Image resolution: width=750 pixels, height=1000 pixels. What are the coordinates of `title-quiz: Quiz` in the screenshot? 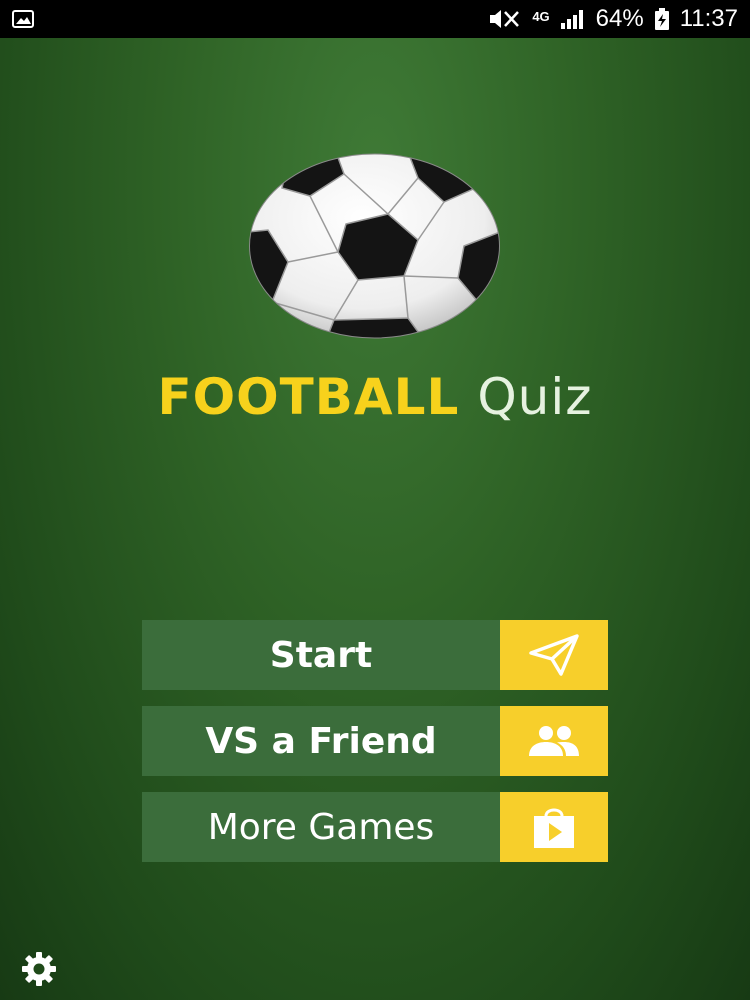 It's located at (535, 397).